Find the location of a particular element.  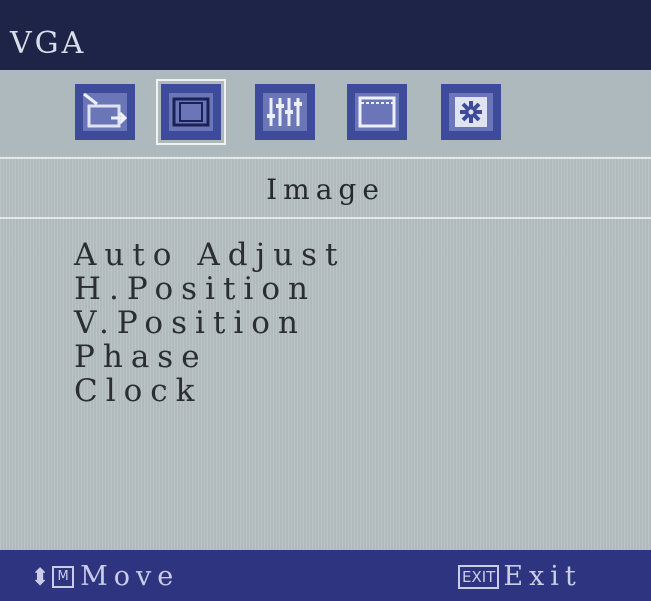

exit-label: Exit is located at coordinates (542, 576).